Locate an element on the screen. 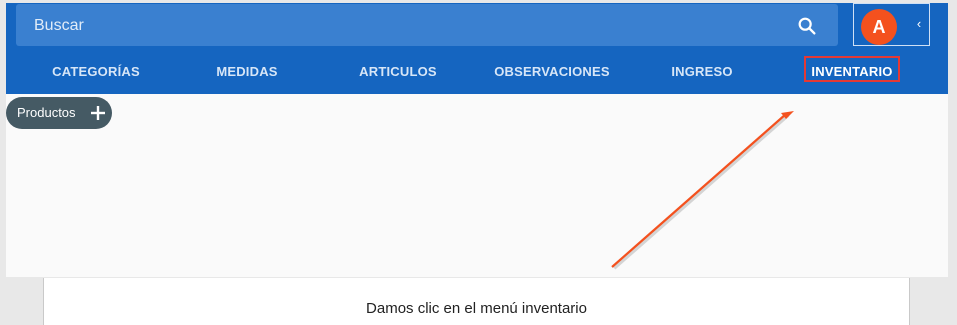 This screenshot has height=325, width=957. chip-label: Productos is located at coordinates (46, 112).